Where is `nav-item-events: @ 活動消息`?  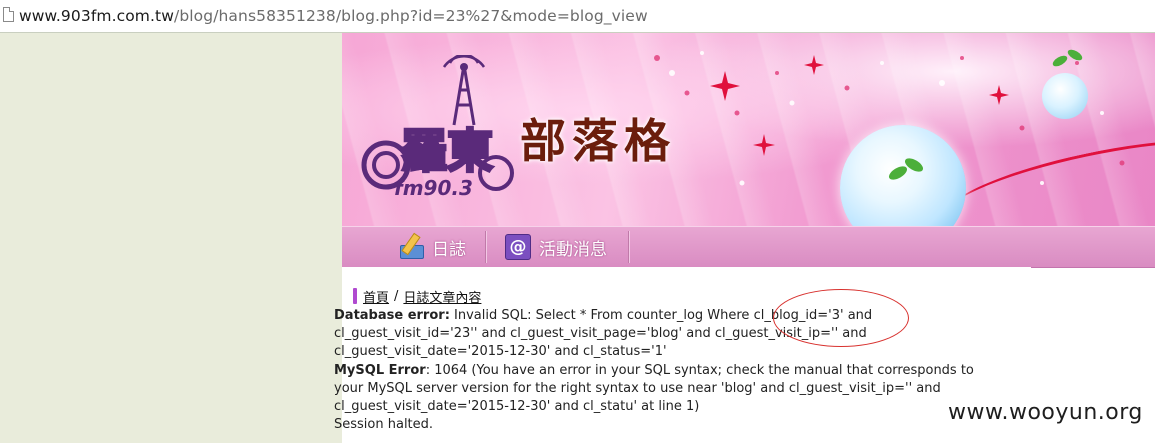
nav-item-events: @ 活動消息 is located at coordinates (556, 247).